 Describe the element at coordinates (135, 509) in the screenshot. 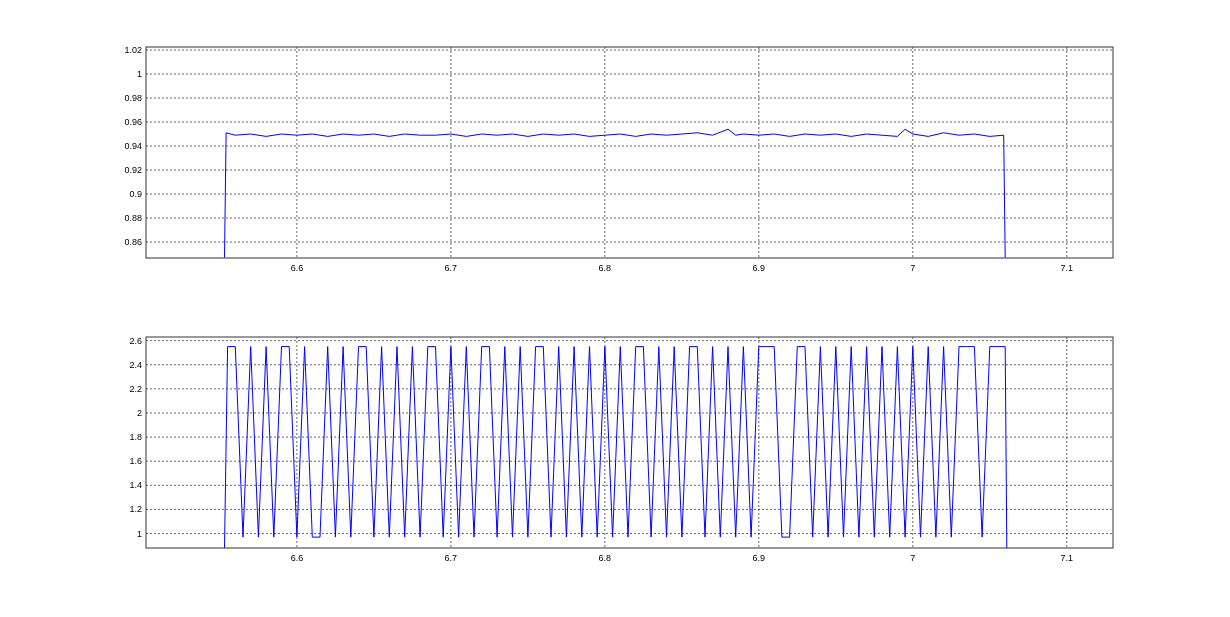

I see `y-tick-label: 1.2` at that location.